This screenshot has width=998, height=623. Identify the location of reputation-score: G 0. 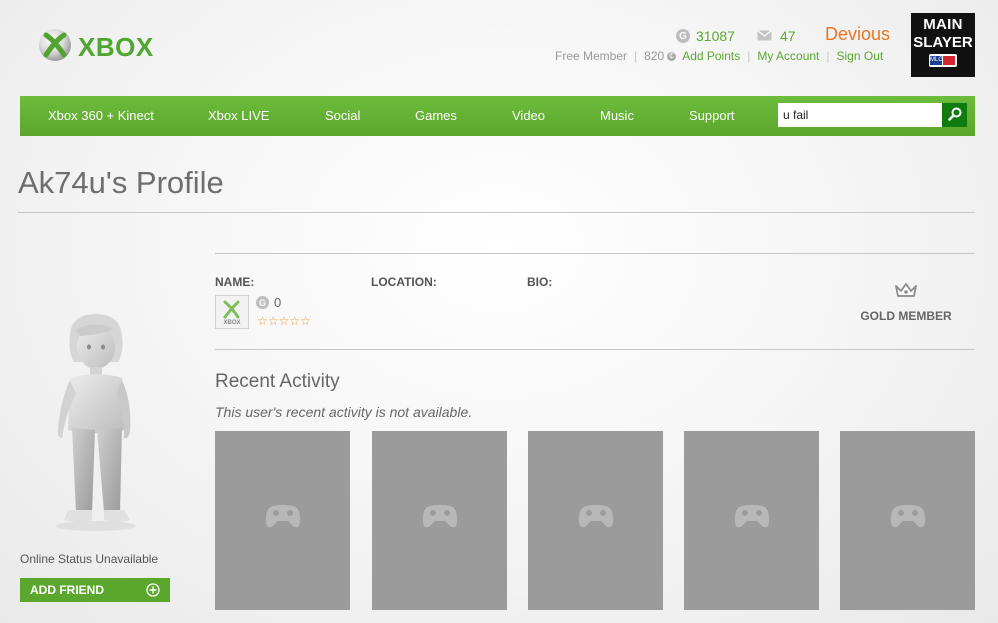
(268, 302).